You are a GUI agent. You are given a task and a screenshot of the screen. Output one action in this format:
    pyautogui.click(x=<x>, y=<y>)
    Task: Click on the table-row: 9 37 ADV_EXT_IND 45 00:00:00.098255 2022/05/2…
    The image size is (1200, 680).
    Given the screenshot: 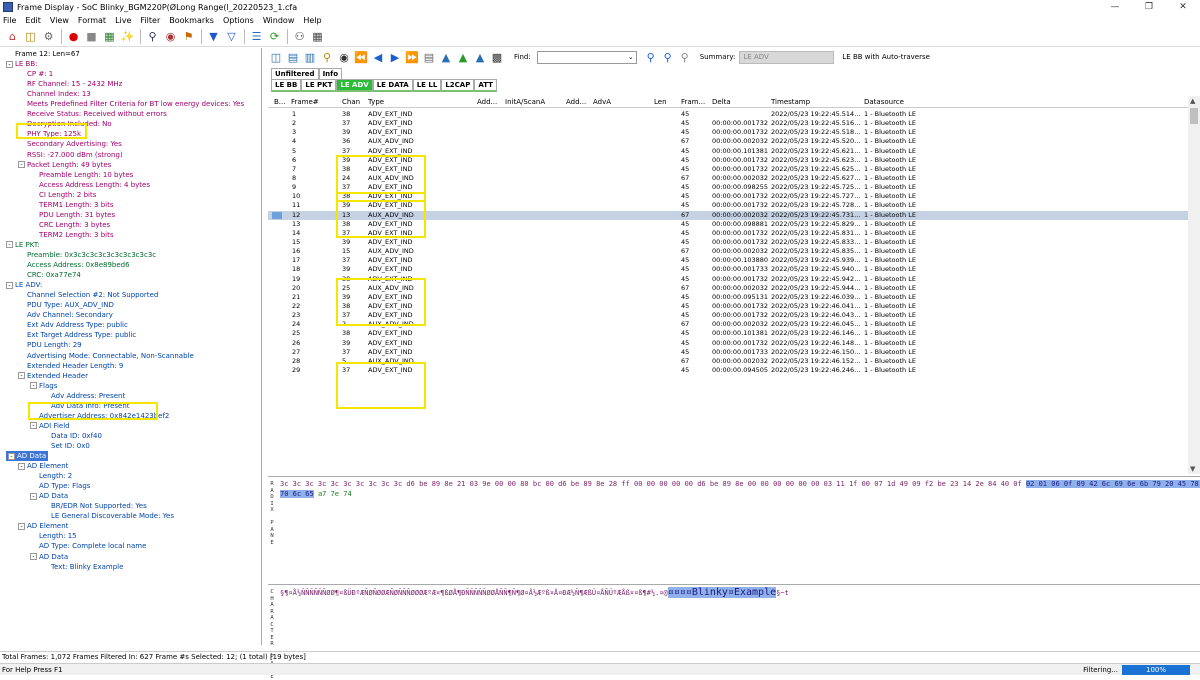 What is the action you would take?
    pyautogui.click(x=728, y=187)
    